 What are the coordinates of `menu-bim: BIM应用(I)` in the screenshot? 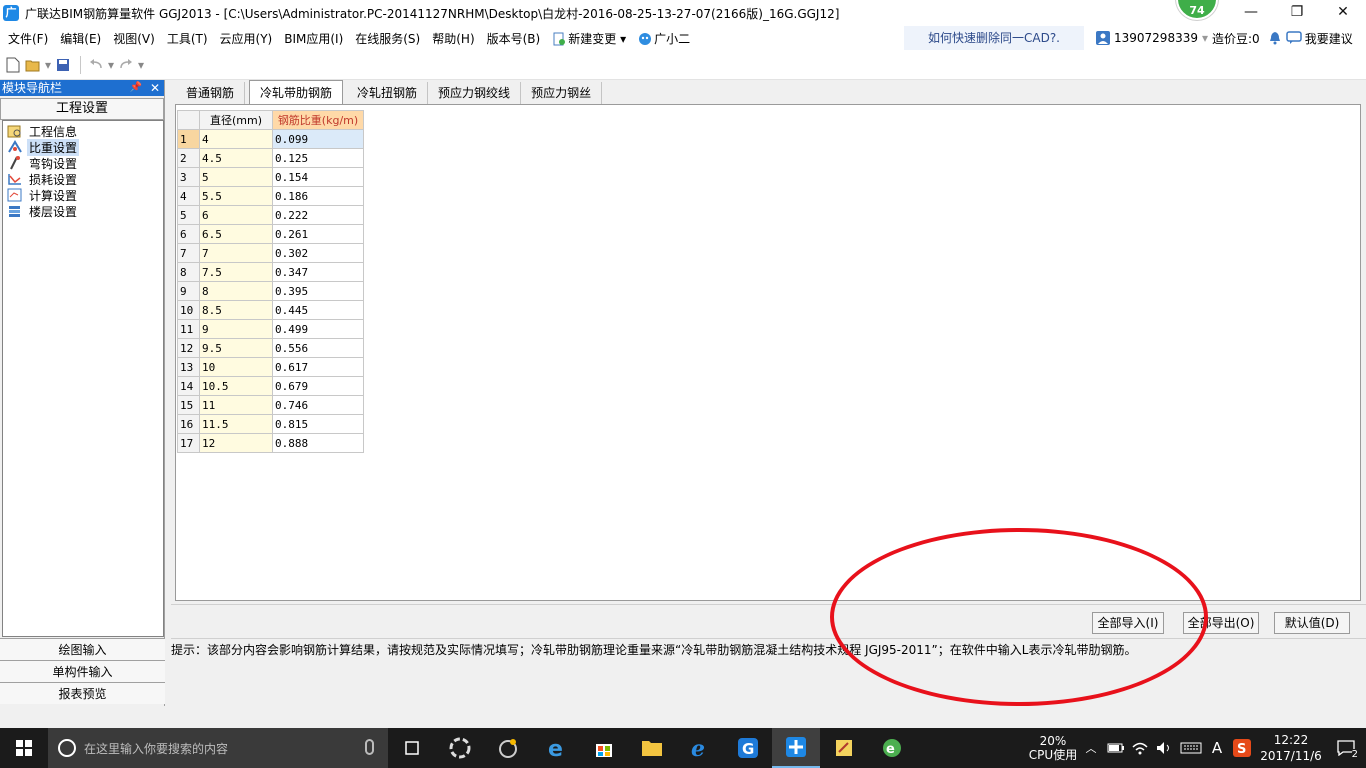 It's located at (311, 38).